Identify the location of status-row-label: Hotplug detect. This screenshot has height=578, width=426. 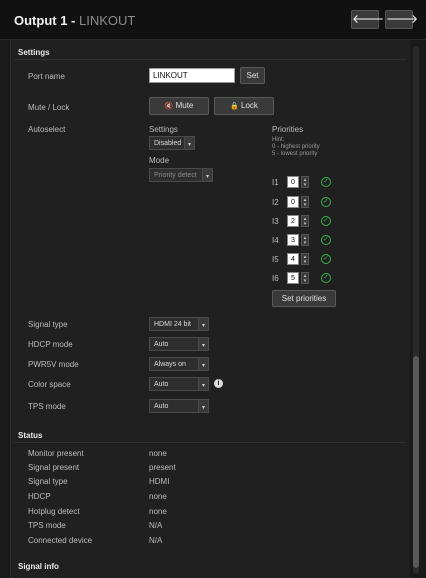
(54, 511).